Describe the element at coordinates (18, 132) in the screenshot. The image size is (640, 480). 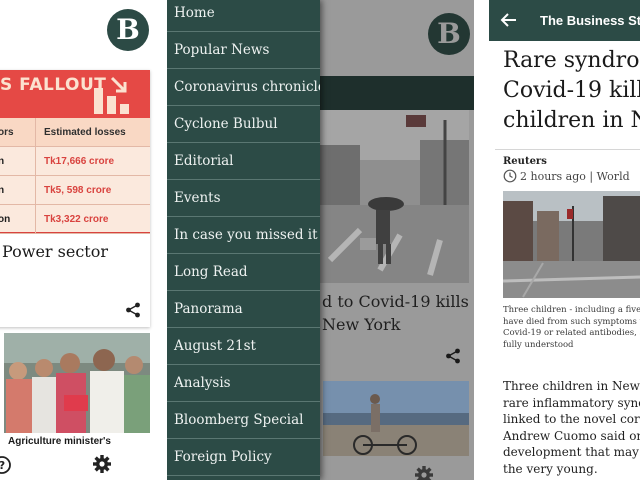
I see `table-header-cell: ors` at that location.